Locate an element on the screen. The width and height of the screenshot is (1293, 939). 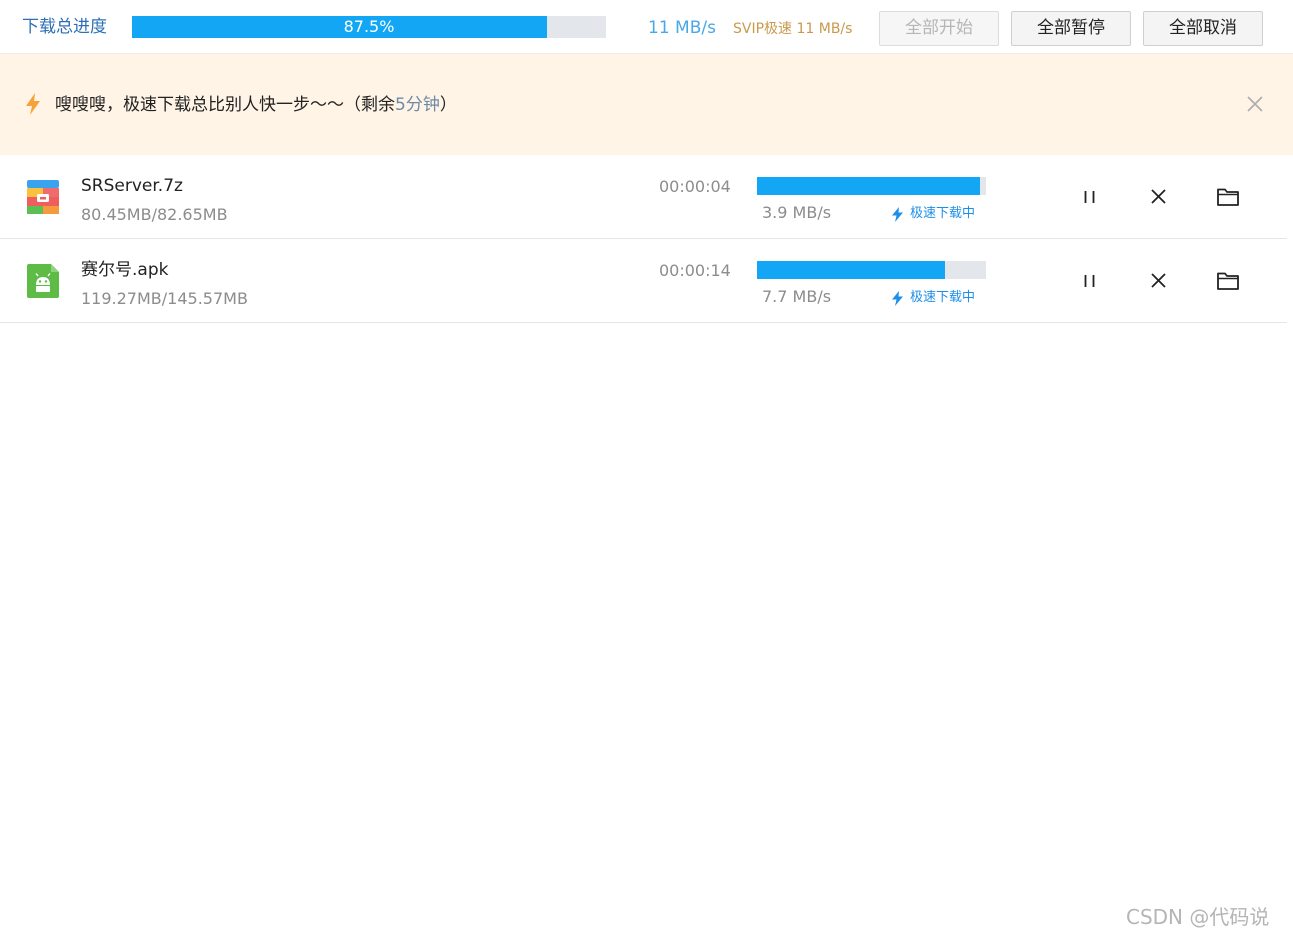
banner-message-end: ） is located at coordinates (448, 105).